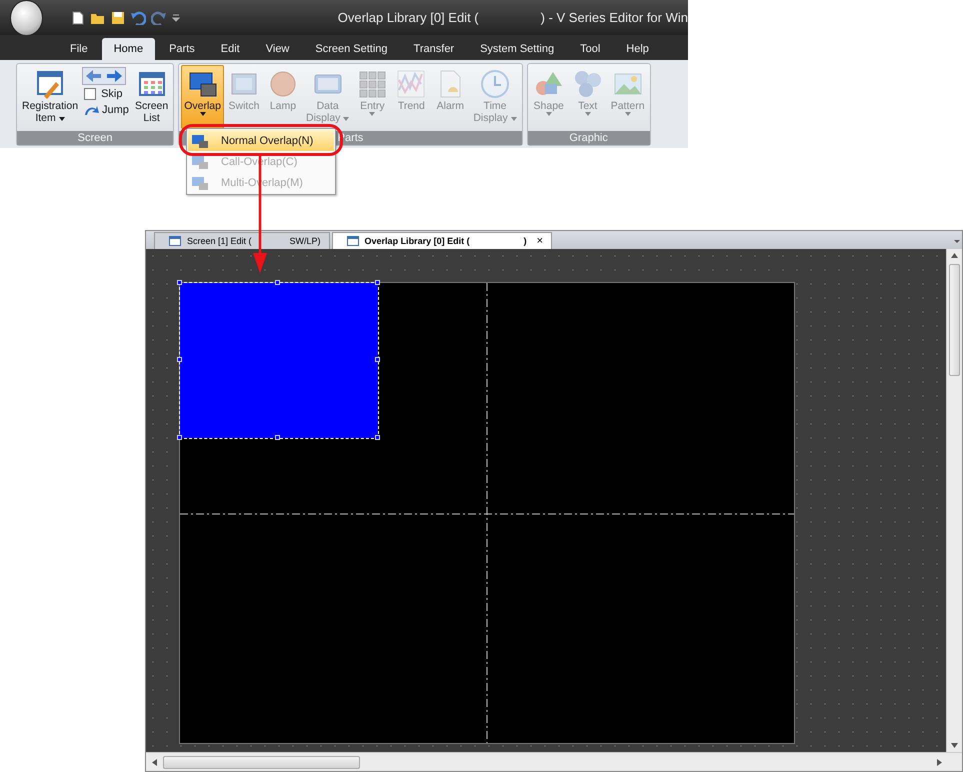 Image resolution: width=963 pixels, height=772 pixels. What do you see at coordinates (182, 49) in the screenshot?
I see `ribbon-tab: Parts` at bounding box center [182, 49].